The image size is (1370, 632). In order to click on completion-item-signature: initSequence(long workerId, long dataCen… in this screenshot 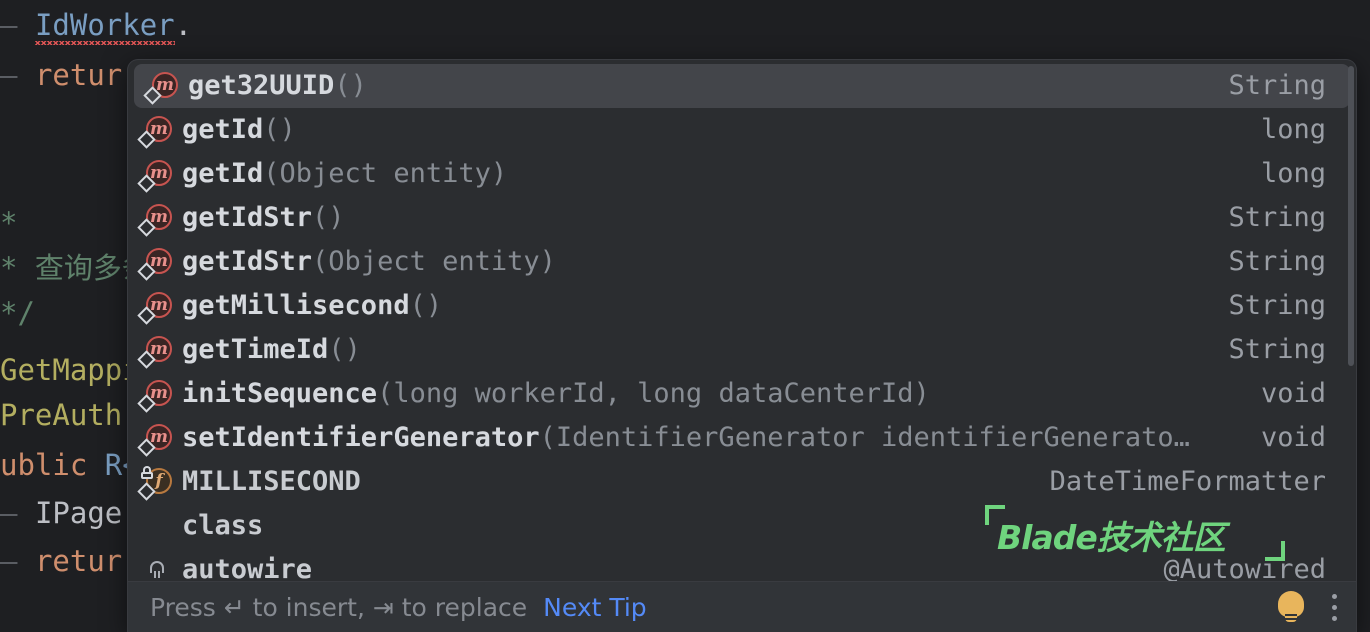, I will do `click(709, 394)`.